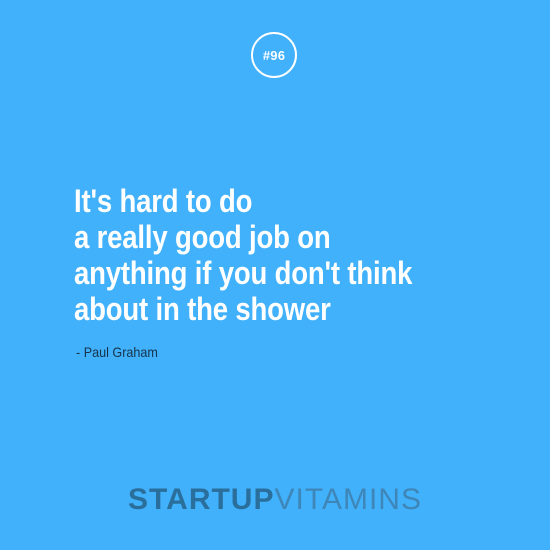 The width and height of the screenshot is (550, 550). What do you see at coordinates (202, 309) in the screenshot?
I see `quote-line-4: about in the shower` at bounding box center [202, 309].